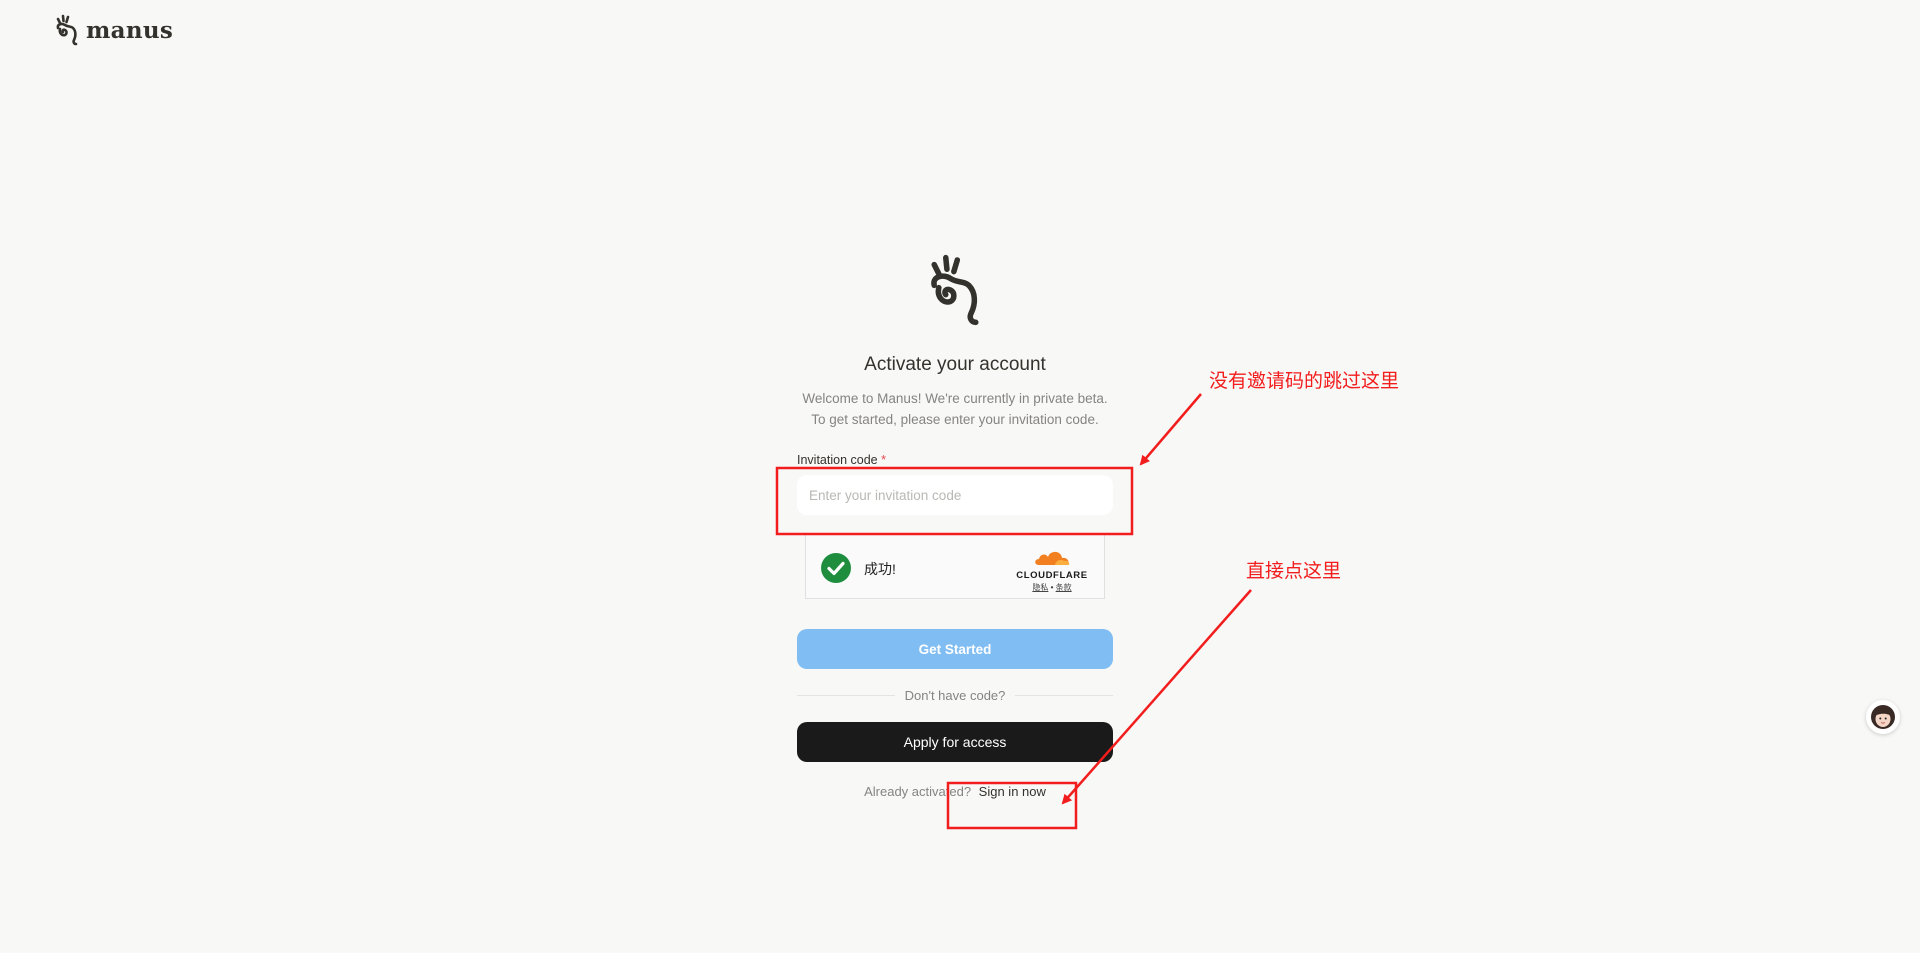  What do you see at coordinates (130, 30) in the screenshot?
I see `brand-name: manus` at bounding box center [130, 30].